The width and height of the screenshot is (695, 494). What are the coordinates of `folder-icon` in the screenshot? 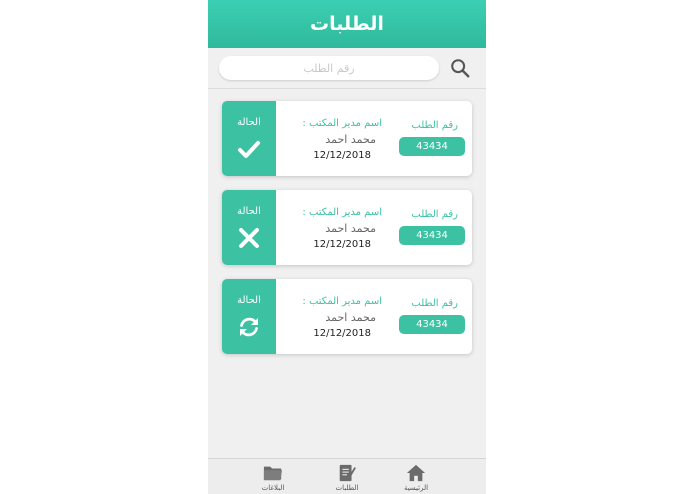 It's located at (273, 473).